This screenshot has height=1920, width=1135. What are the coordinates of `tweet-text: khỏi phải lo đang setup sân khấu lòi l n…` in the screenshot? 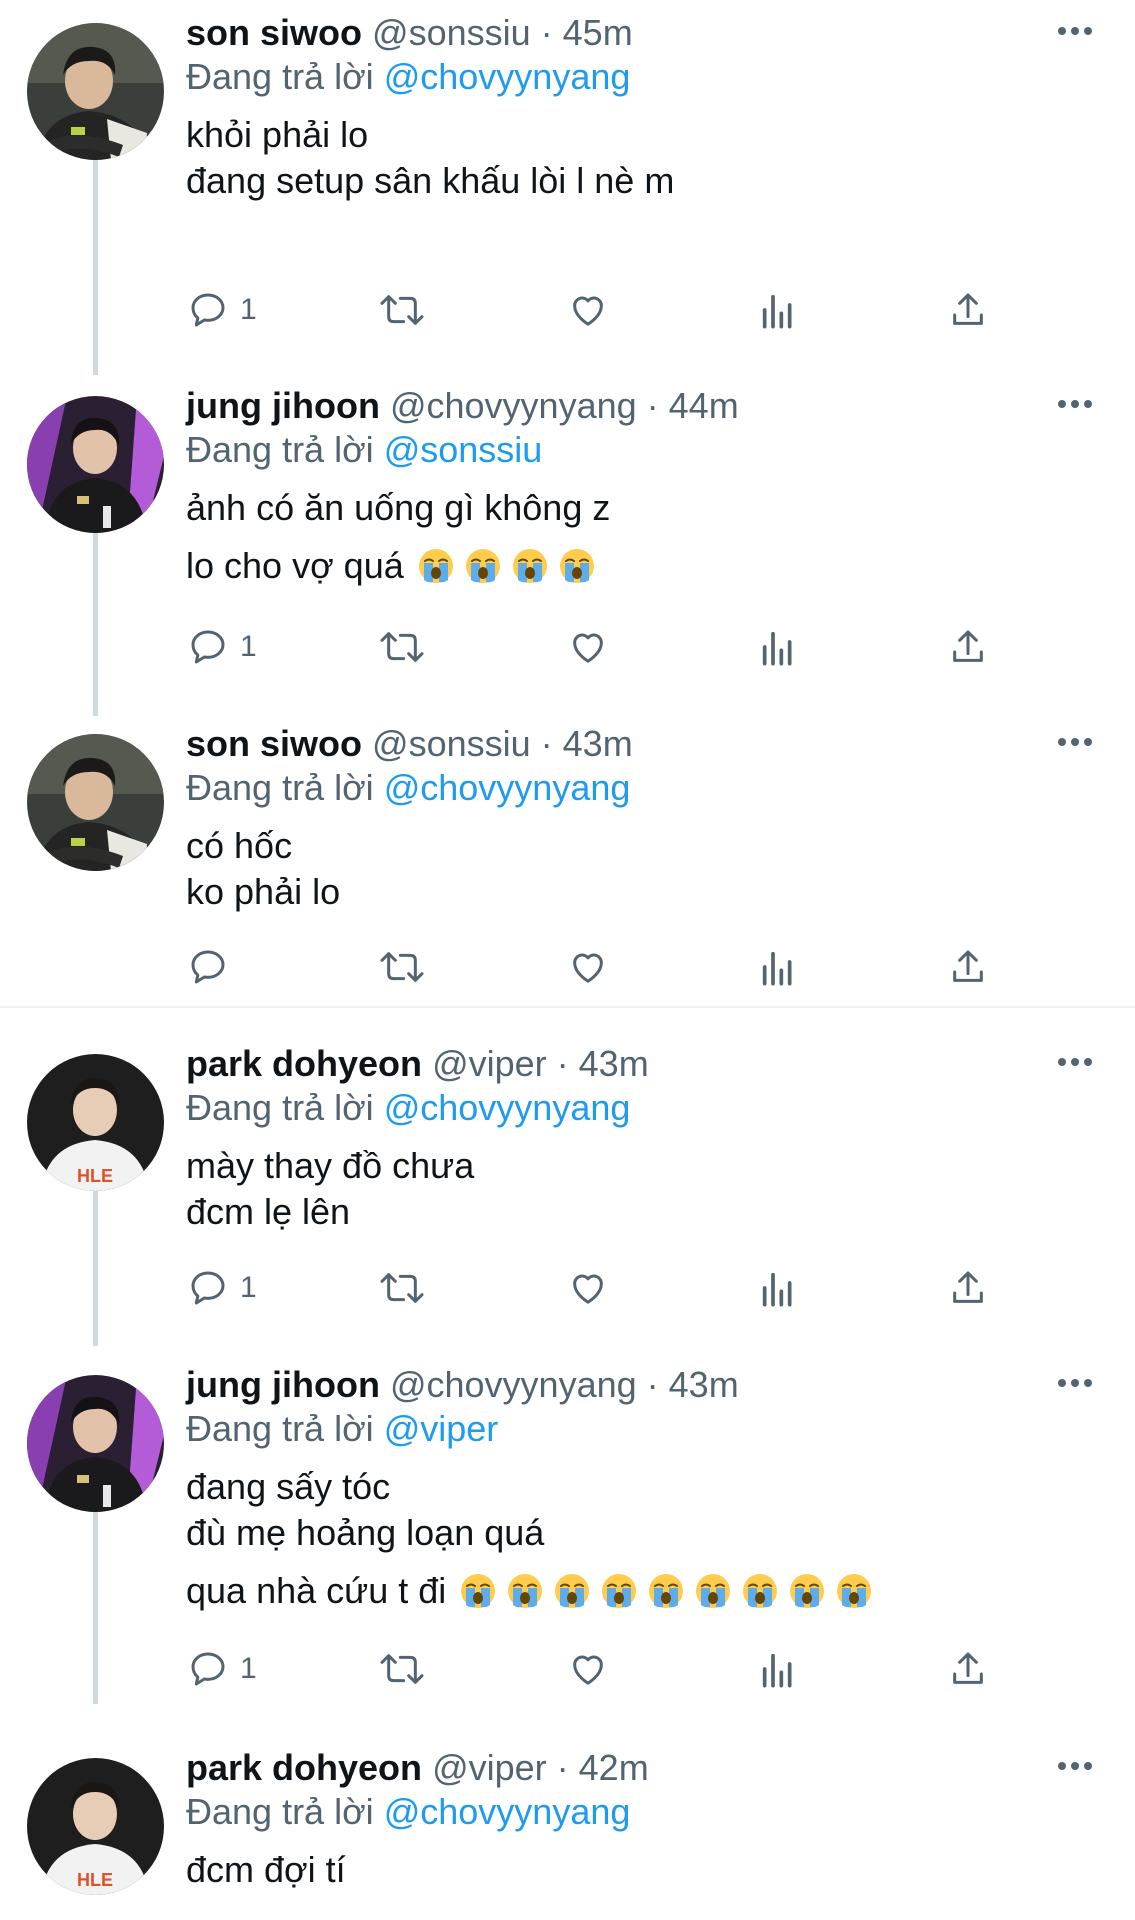 It's located at (640, 158).